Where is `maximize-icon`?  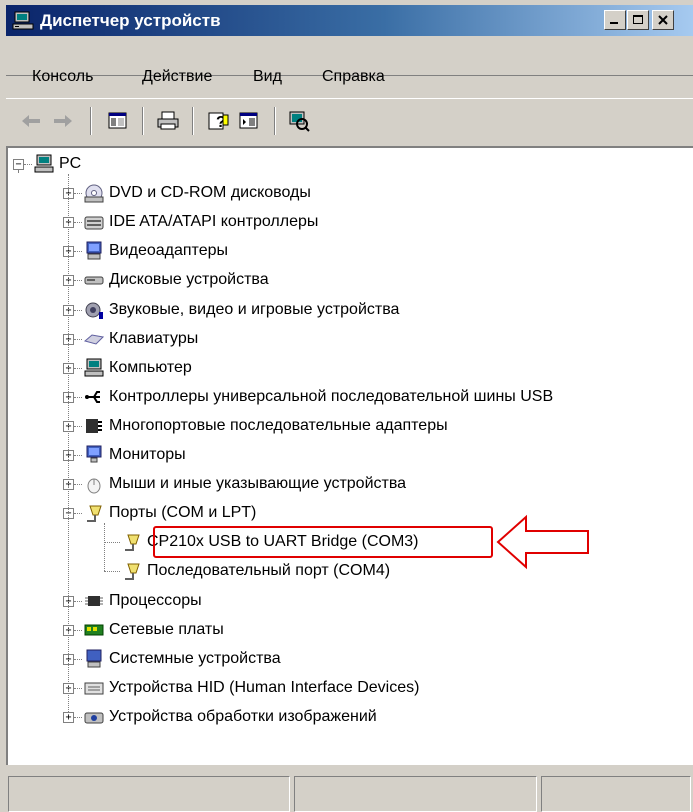
maximize-icon is located at coordinates (638, 19).